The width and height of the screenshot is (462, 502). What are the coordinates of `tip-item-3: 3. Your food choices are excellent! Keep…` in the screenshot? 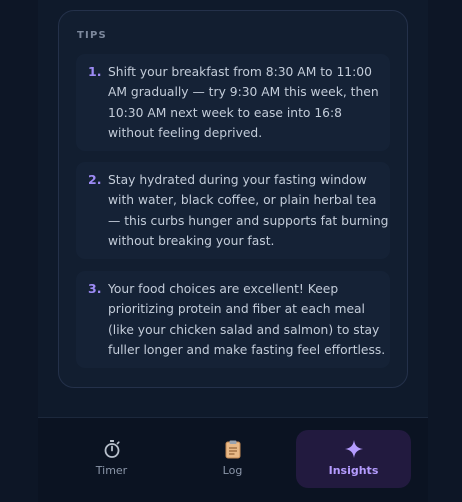 It's located at (233, 319).